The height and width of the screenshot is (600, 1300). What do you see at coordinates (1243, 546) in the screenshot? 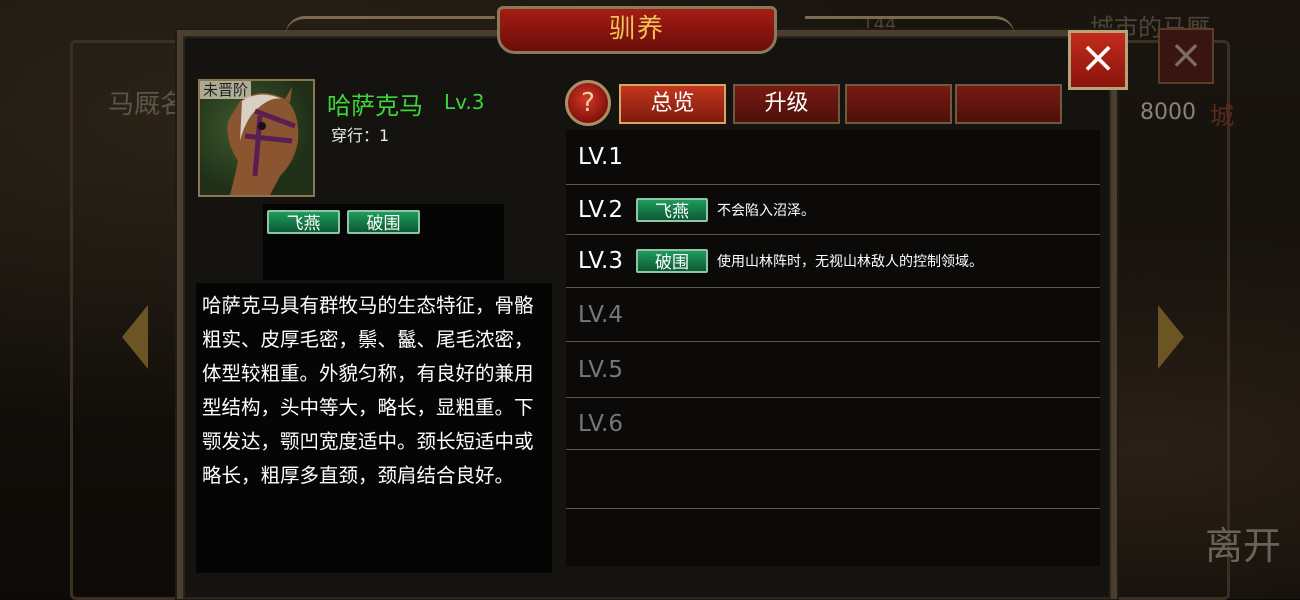
I see `background-leave-button: 离开` at bounding box center [1243, 546].